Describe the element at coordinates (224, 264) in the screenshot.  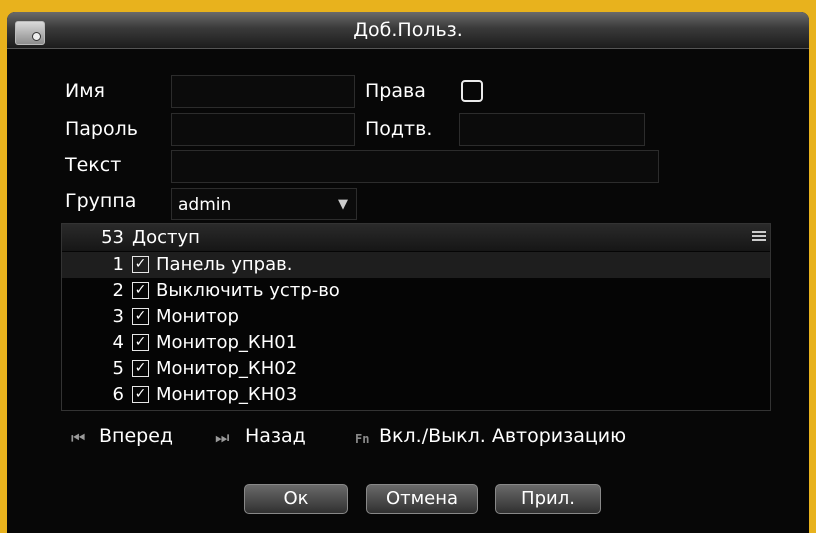
I see `row-label: Панель управ.` at that location.